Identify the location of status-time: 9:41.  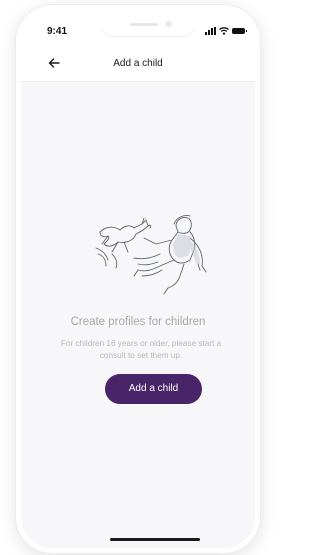
(57, 31).